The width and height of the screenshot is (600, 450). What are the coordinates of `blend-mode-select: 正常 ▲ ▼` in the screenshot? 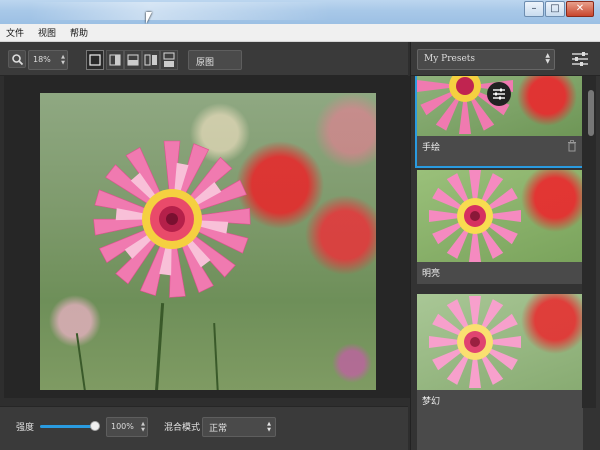 It's located at (239, 427).